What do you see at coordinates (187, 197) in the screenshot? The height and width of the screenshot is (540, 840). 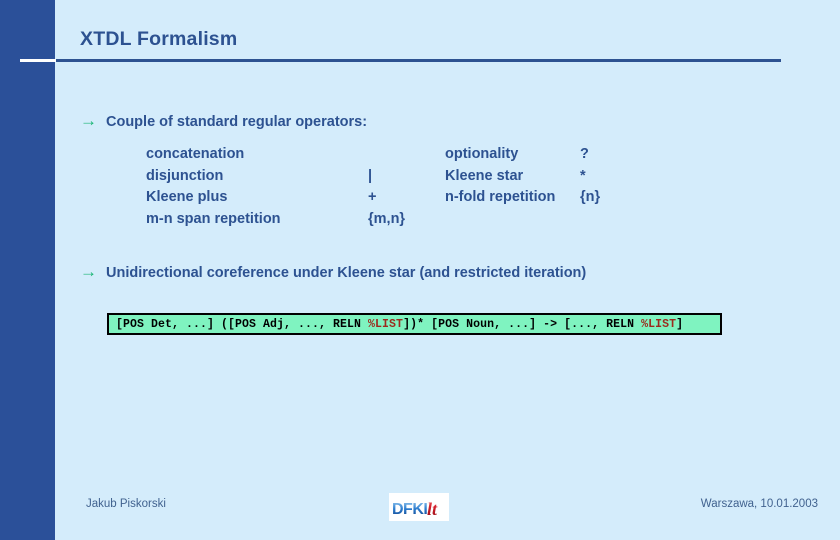 I see `operator-name-left: Kleene plus` at bounding box center [187, 197].